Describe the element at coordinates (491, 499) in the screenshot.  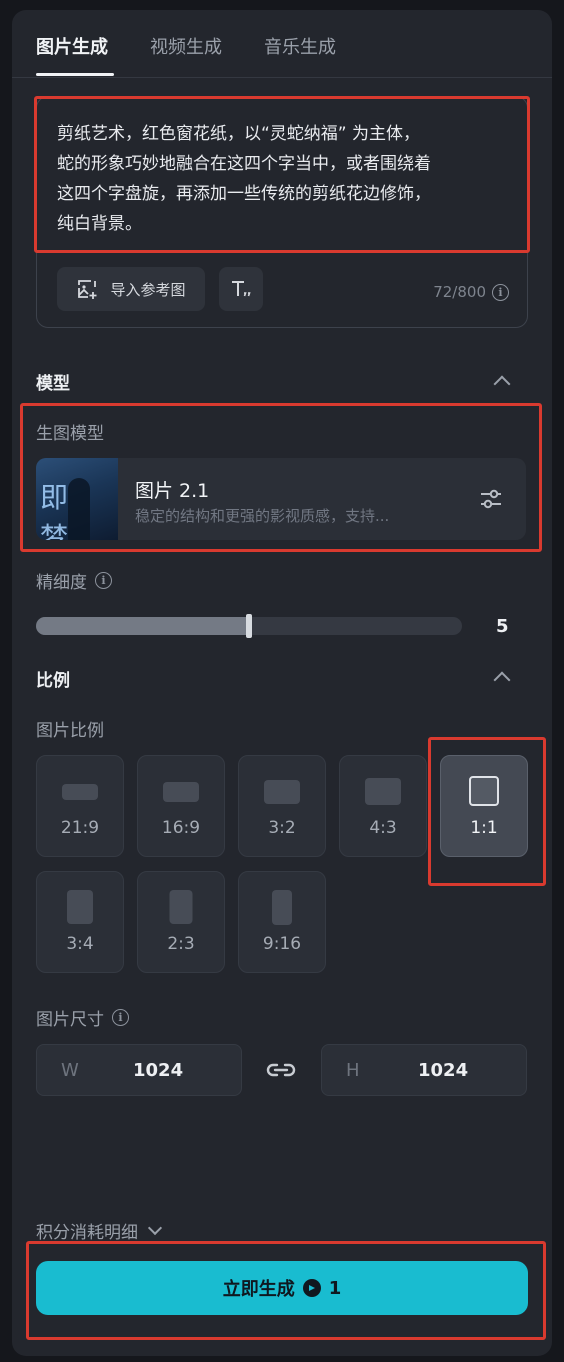
I see `settings-sliders-icon` at that location.